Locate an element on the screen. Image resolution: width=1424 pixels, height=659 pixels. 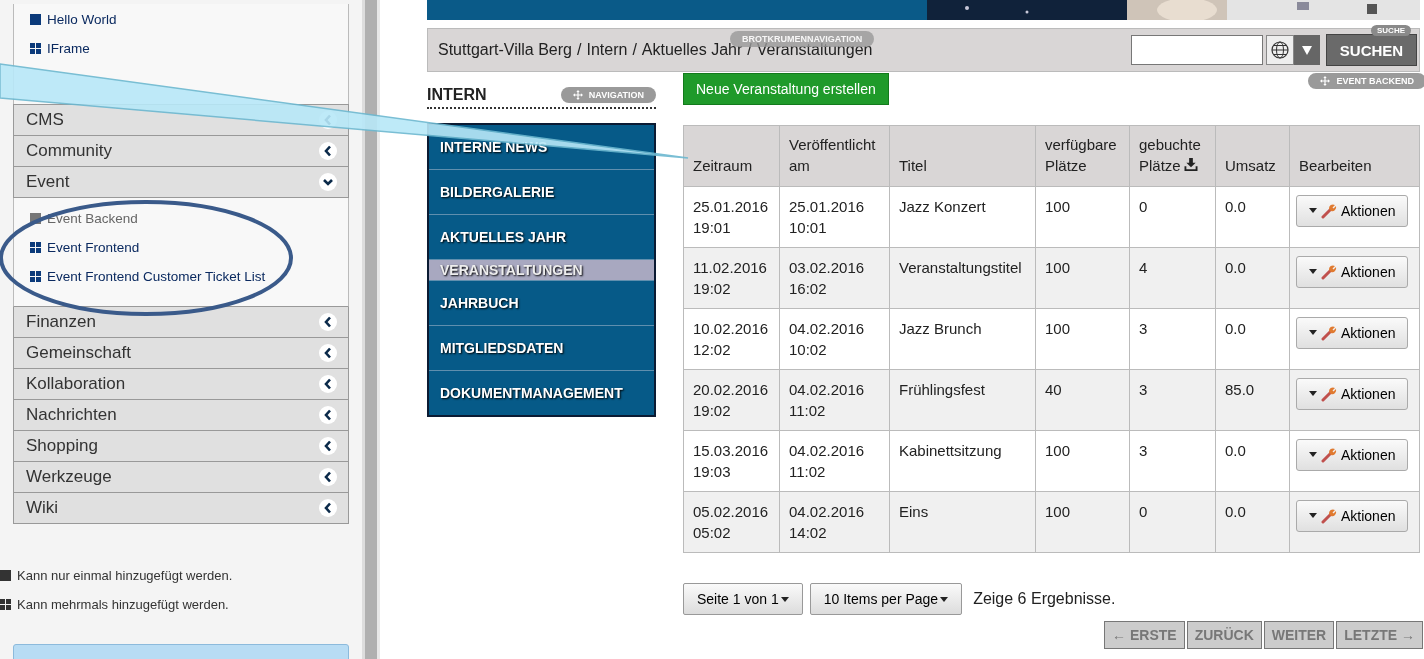
table-cell: 25.01.2016 19:01 is located at coordinates (731, 217).